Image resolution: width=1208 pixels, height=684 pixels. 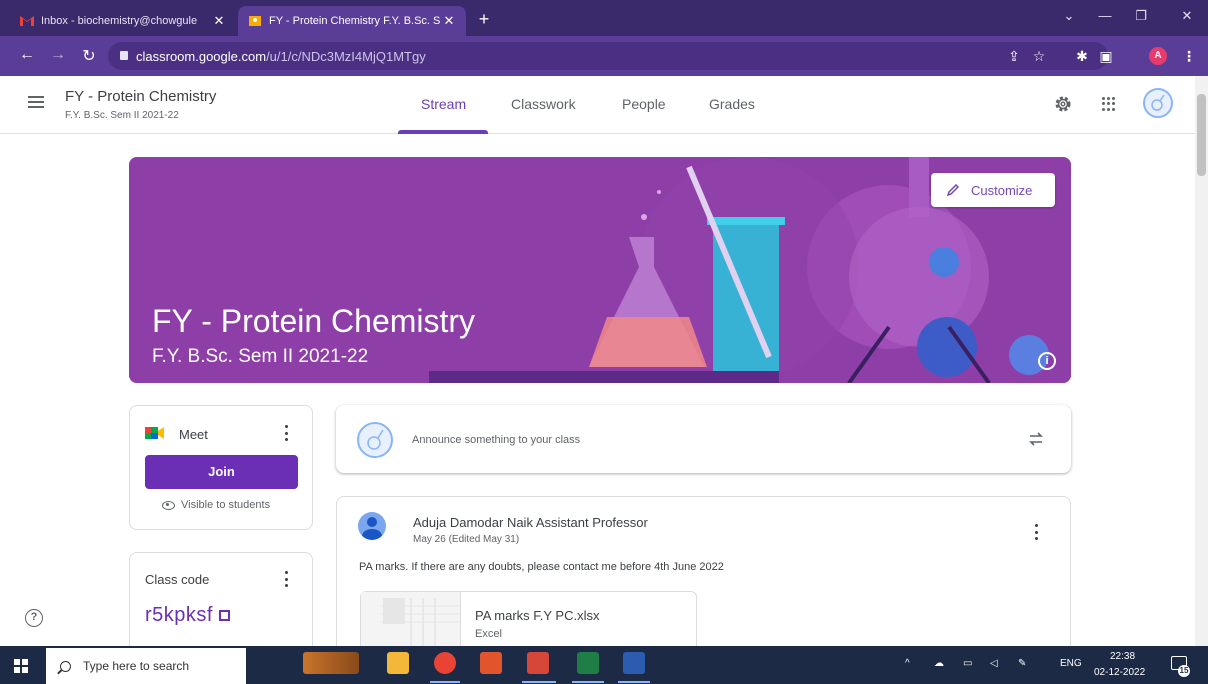 What do you see at coordinates (331, 663) in the screenshot?
I see `taskbar-image-icon` at bounding box center [331, 663].